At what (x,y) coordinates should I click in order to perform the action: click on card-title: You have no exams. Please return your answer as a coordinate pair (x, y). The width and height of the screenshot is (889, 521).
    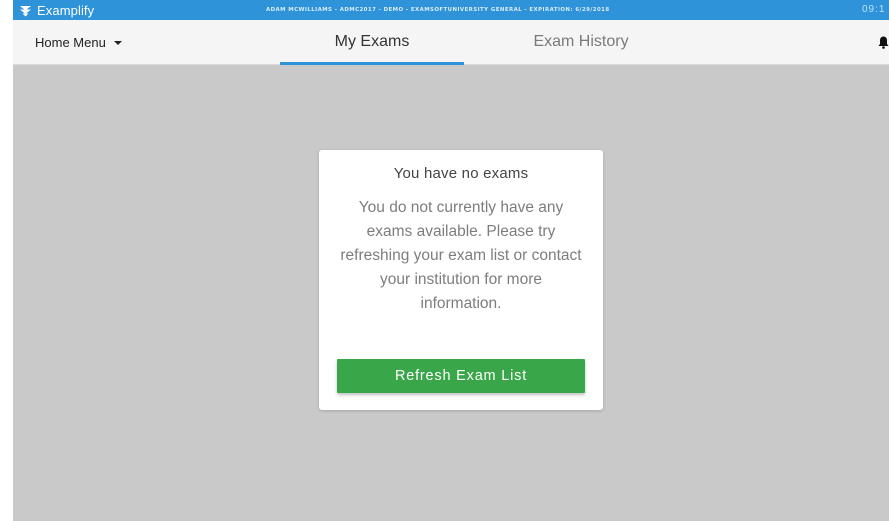
    Looking at the image, I should click on (461, 173).